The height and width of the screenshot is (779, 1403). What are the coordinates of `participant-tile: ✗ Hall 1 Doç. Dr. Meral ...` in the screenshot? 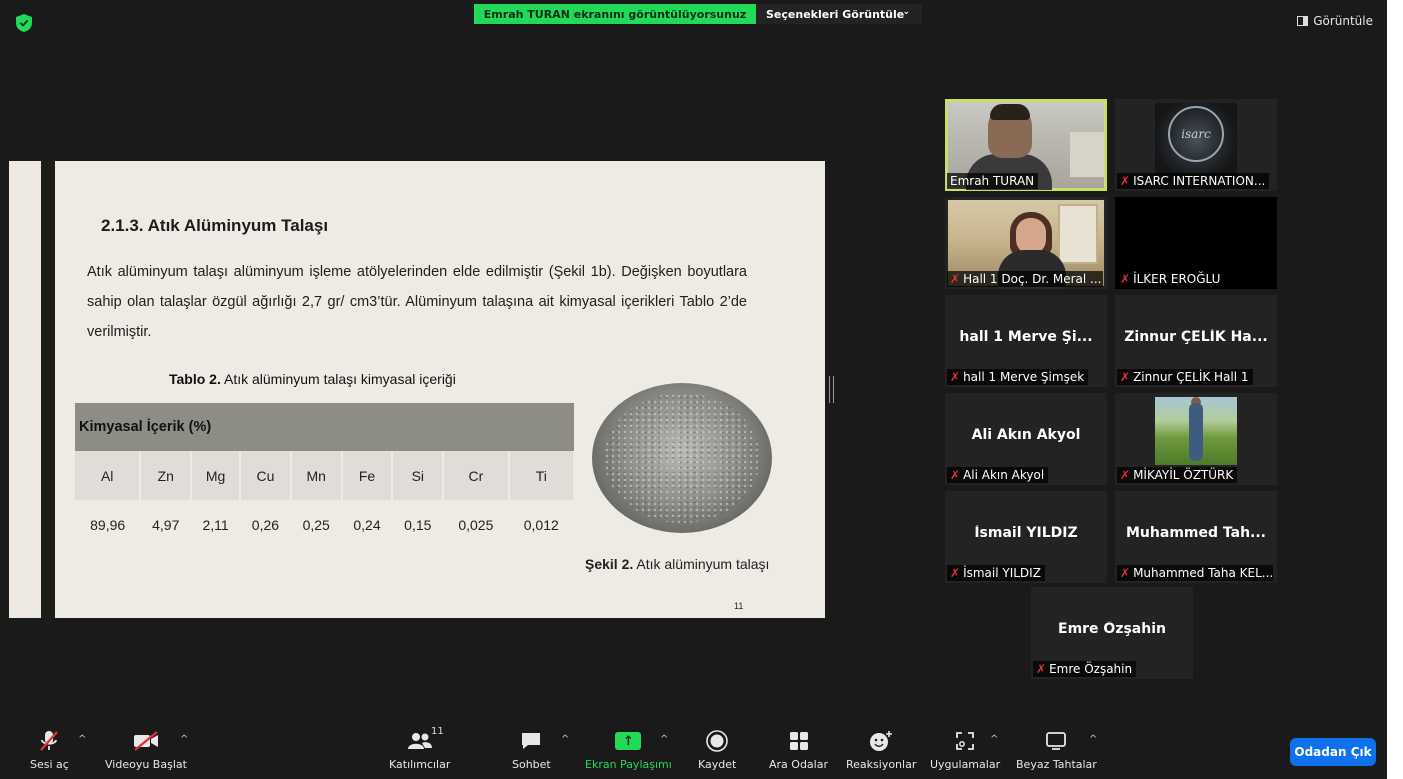 It's located at (1026, 243).